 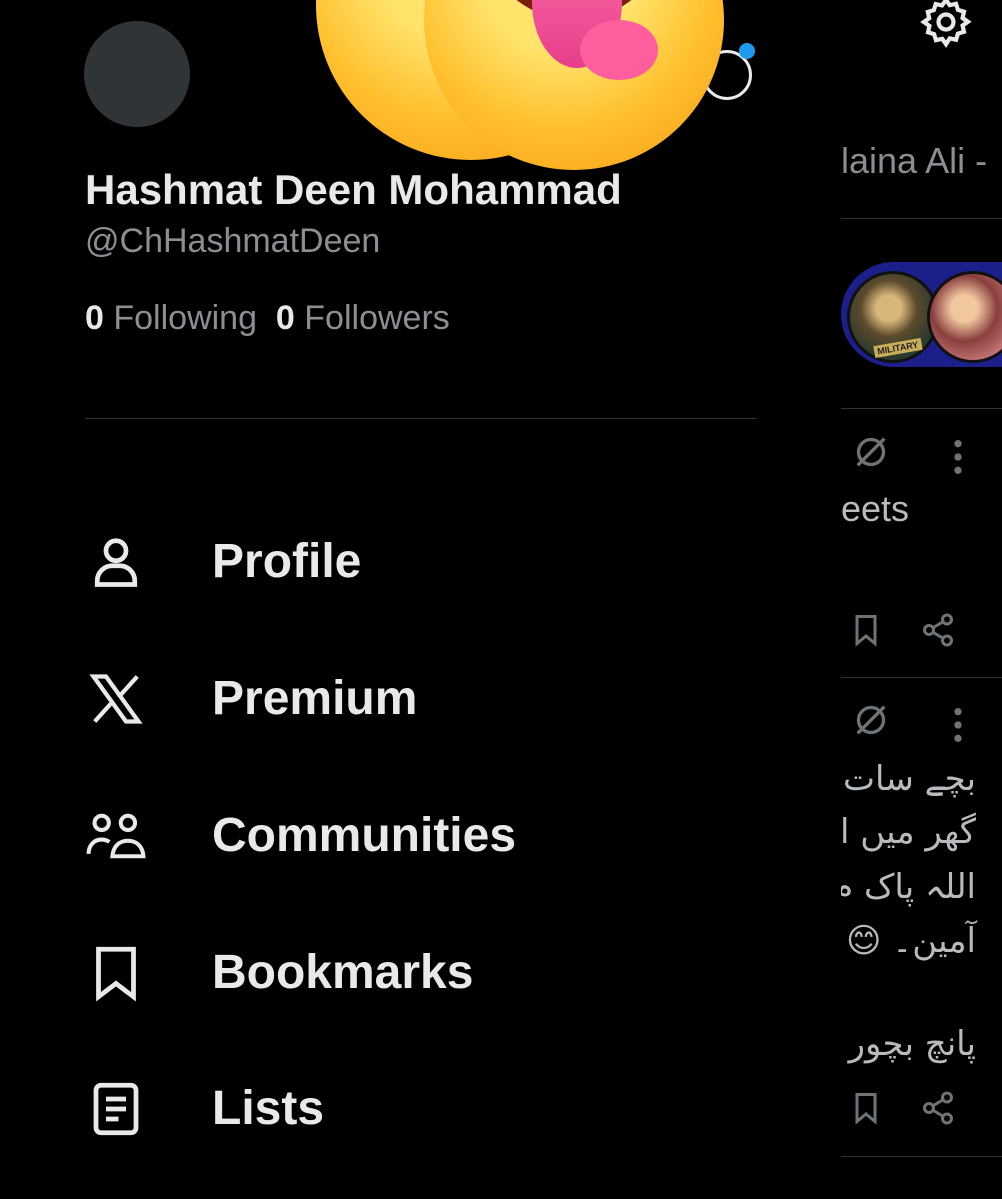 What do you see at coordinates (421, 418) in the screenshot?
I see `drawer-divider` at bounding box center [421, 418].